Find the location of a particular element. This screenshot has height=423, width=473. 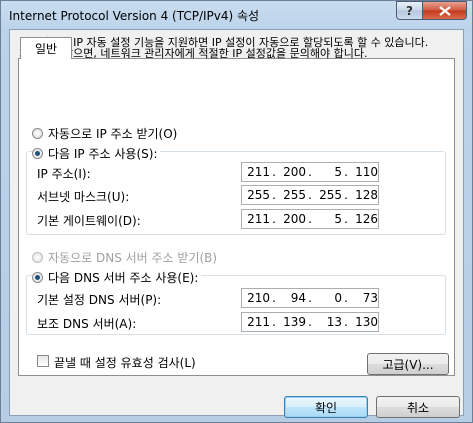

alternate-dns-octet-4: 130 is located at coordinates (366, 322).